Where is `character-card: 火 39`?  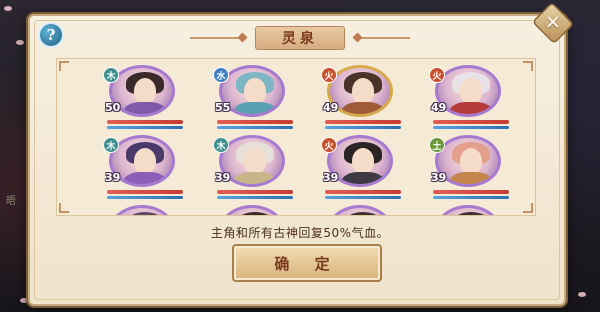 character-card: 火 39 is located at coordinates (363, 170).